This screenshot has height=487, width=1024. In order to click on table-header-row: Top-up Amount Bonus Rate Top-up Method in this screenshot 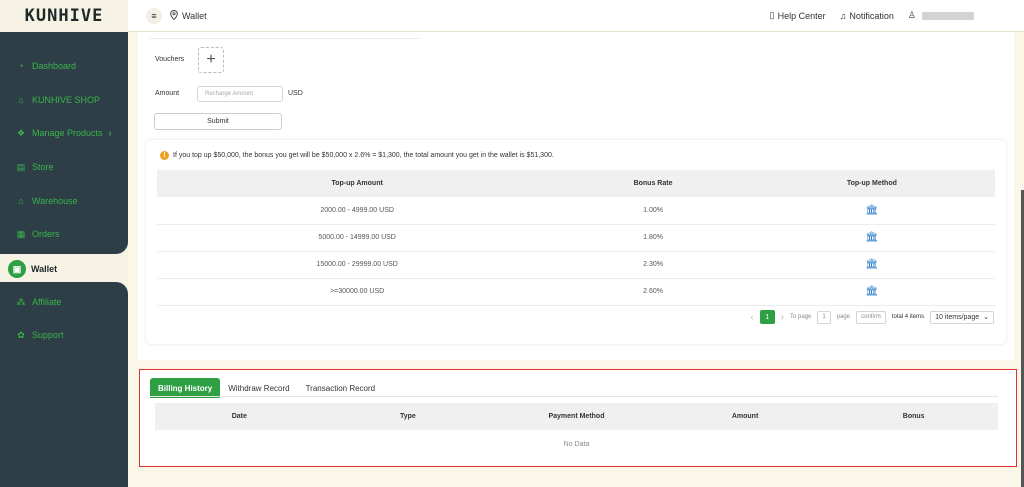, I will do `click(576, 183)`.